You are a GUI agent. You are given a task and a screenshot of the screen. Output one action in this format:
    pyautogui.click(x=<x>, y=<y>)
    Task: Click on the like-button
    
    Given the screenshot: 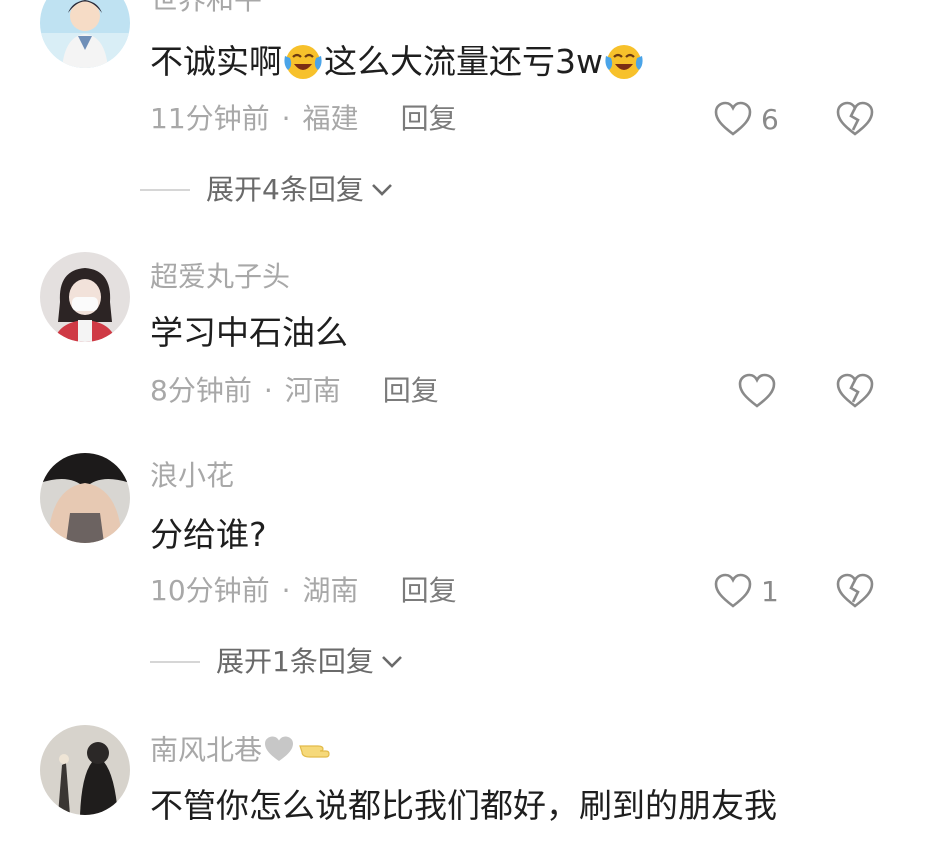 What is the action you would take?
    pyautogui.click(x=757, y=391)
    